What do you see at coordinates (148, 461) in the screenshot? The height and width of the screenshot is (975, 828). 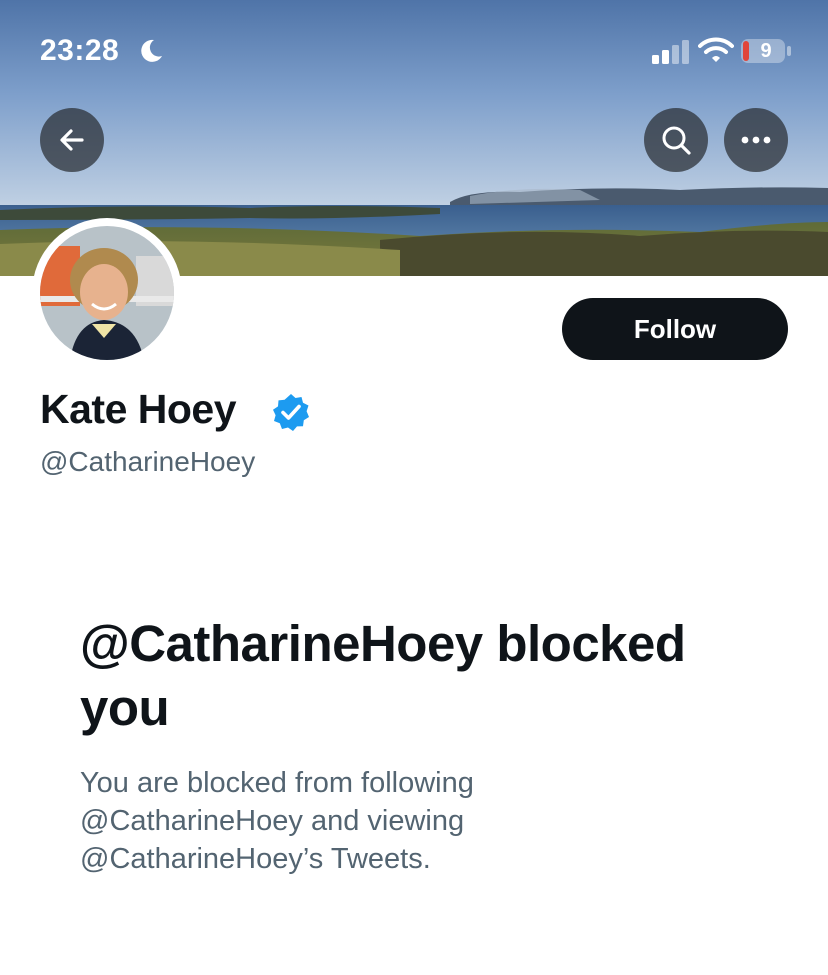 I see `profile-handle: @CatharineHoey` at bounding box center [148, 461].